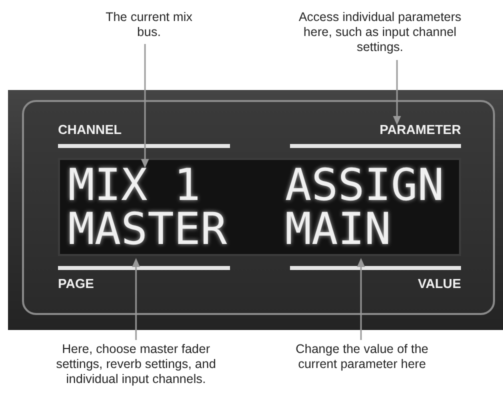  Describe the element at coordinates (135, 186) in the screenshot. I see `channel-readout: MIX 1` at that location.